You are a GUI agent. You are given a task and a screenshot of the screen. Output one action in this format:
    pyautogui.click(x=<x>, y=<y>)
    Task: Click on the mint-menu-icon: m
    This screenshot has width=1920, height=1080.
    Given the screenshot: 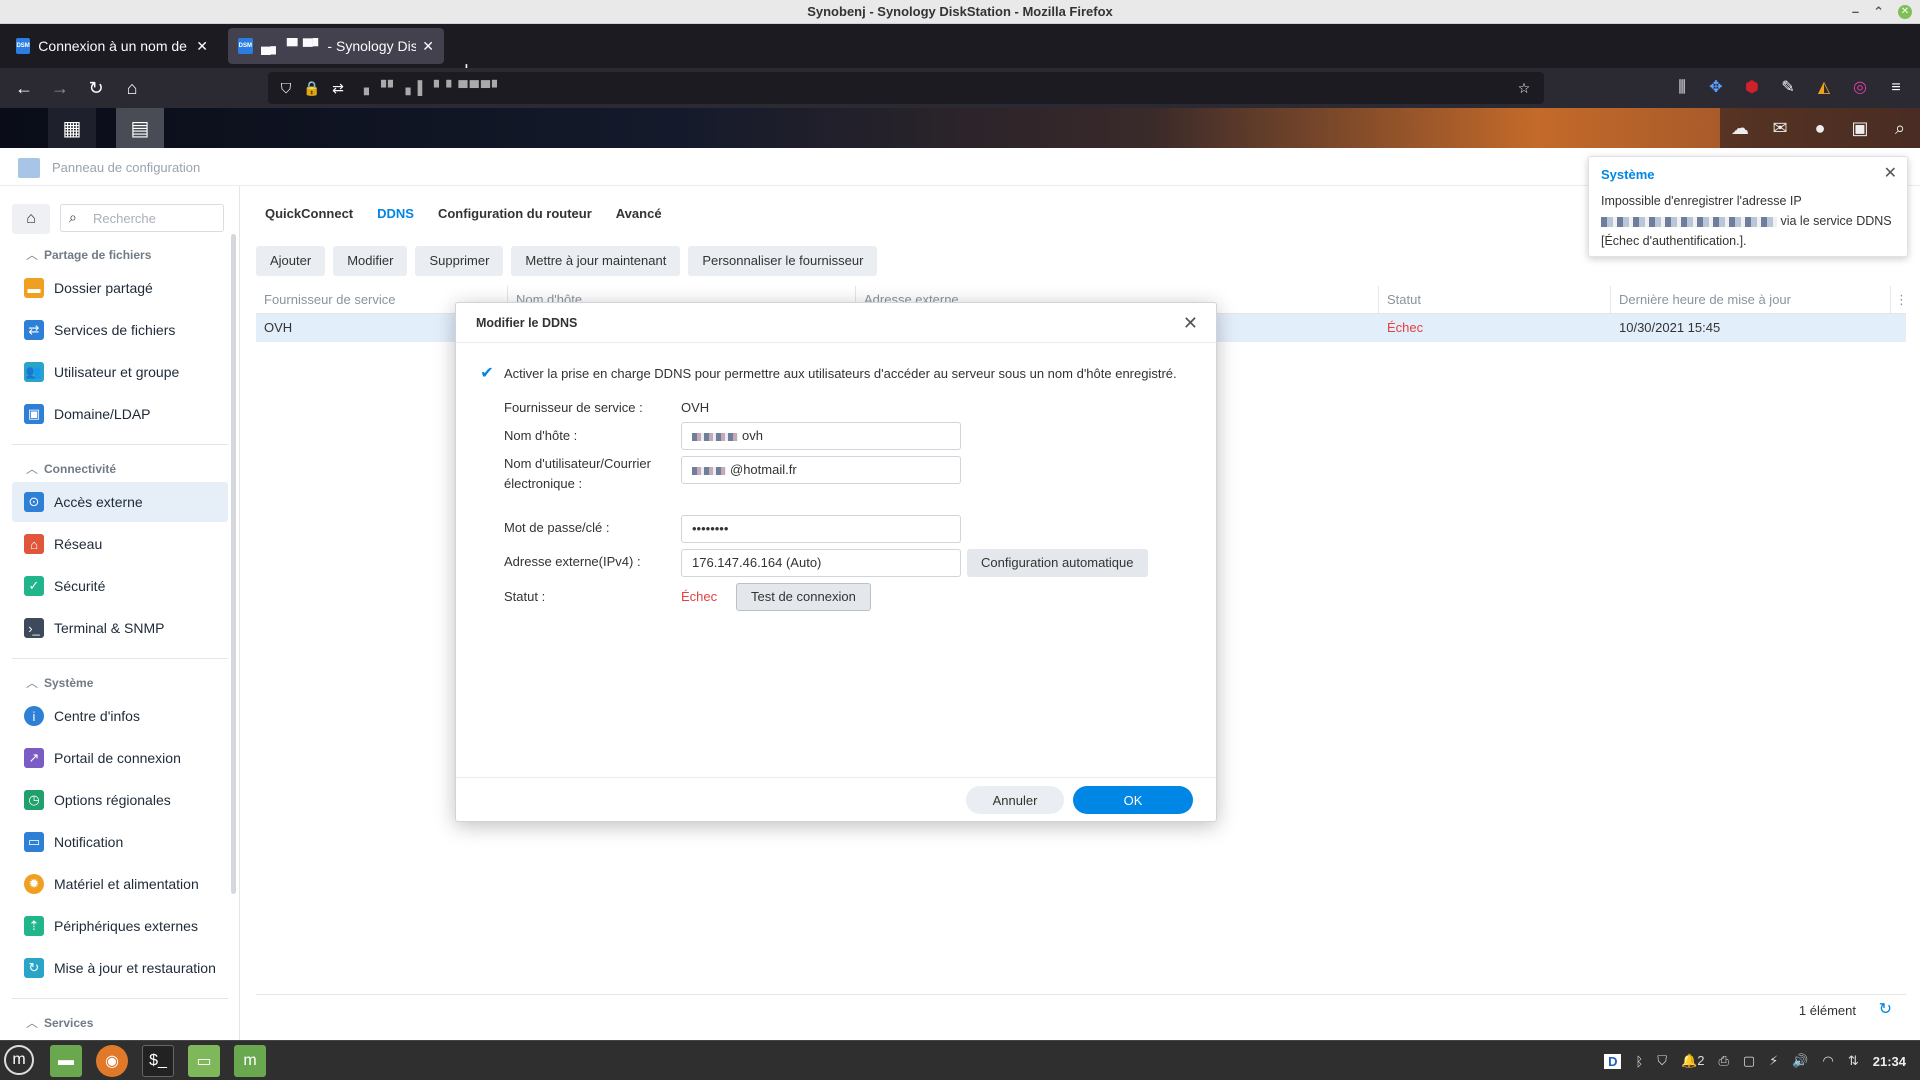 What is the action you would take?
    pyautogui.click(x=19, y=1060)
    